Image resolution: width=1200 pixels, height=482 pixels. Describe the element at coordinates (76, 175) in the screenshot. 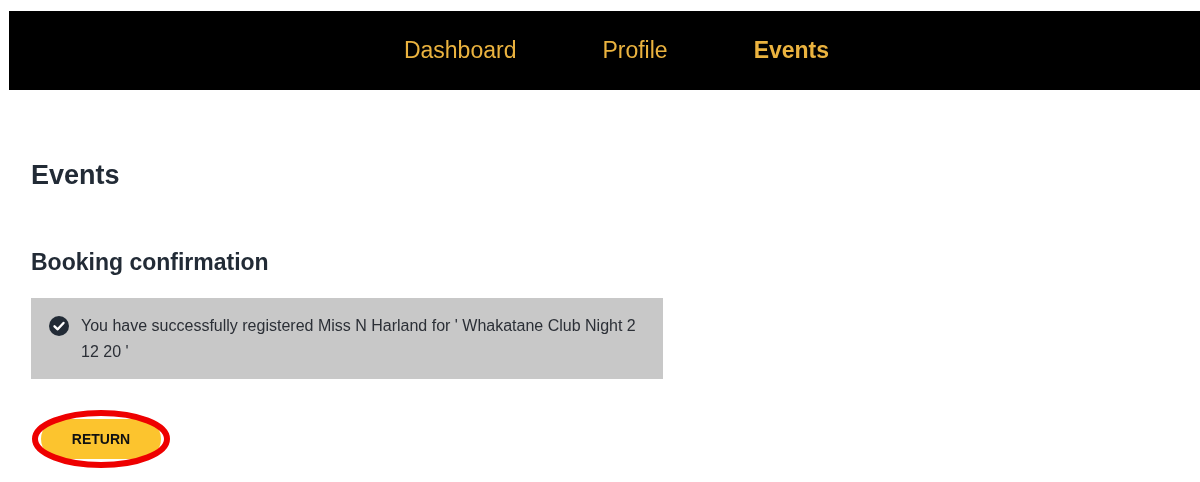

I see `page-title: Events` at that location.